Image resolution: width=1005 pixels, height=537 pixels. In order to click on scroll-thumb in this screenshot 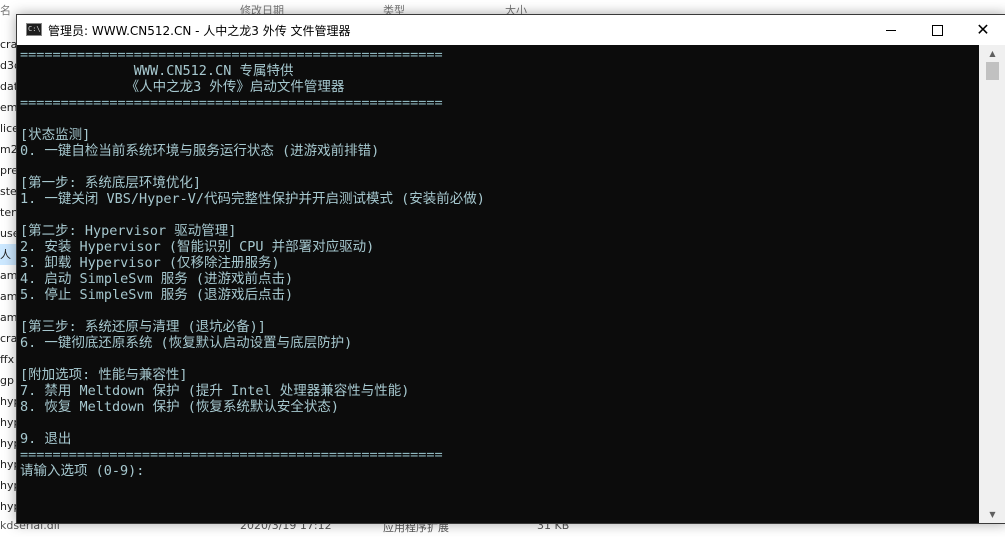, I will do `click(992, 71)`.